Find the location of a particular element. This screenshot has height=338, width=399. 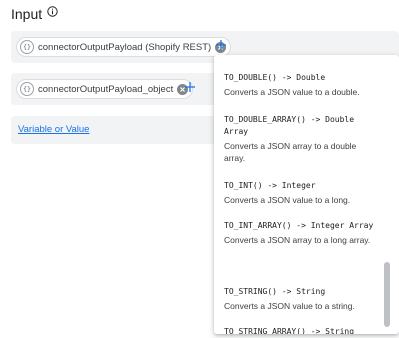

input-header: Input is located at coordinates (34, 14).